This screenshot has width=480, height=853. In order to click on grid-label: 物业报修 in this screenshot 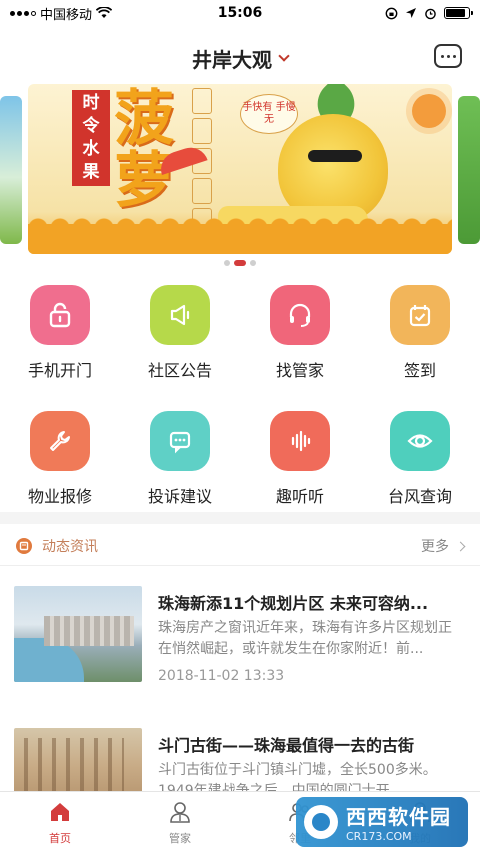, I will do `click(59, 496)`.